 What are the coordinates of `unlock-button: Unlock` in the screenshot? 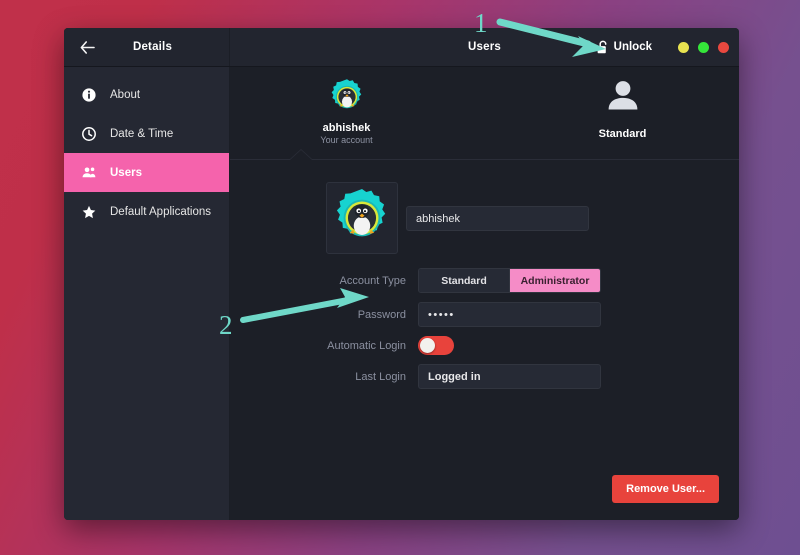 It's located at (624, 47).